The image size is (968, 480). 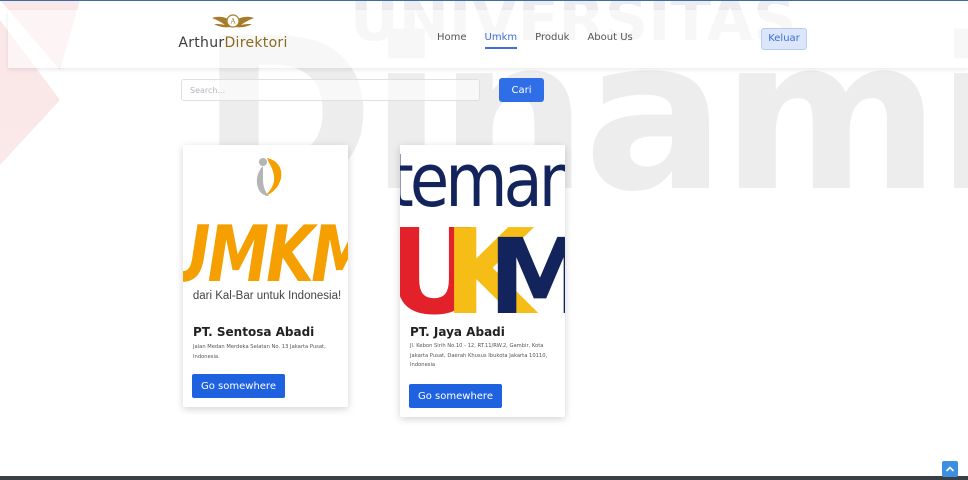 I want to click on brand-name-part1: Arthur, so click(x=201, y=43).